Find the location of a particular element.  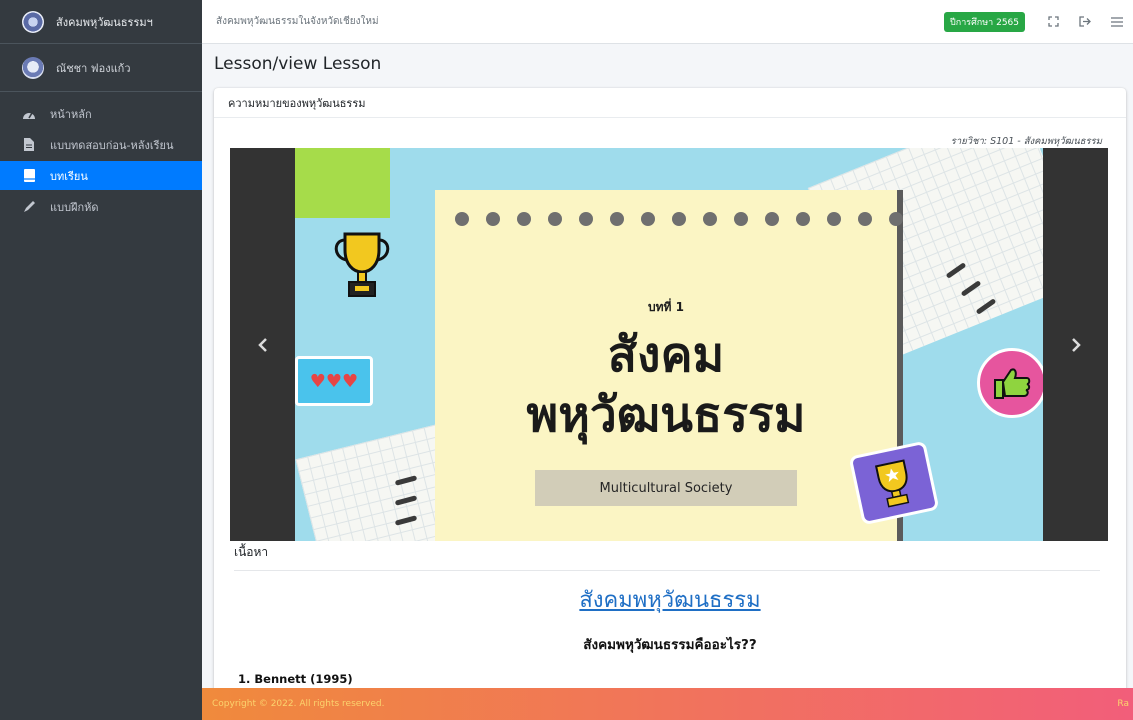

trophy-sticker-icon is located at coordinates (894, 483).